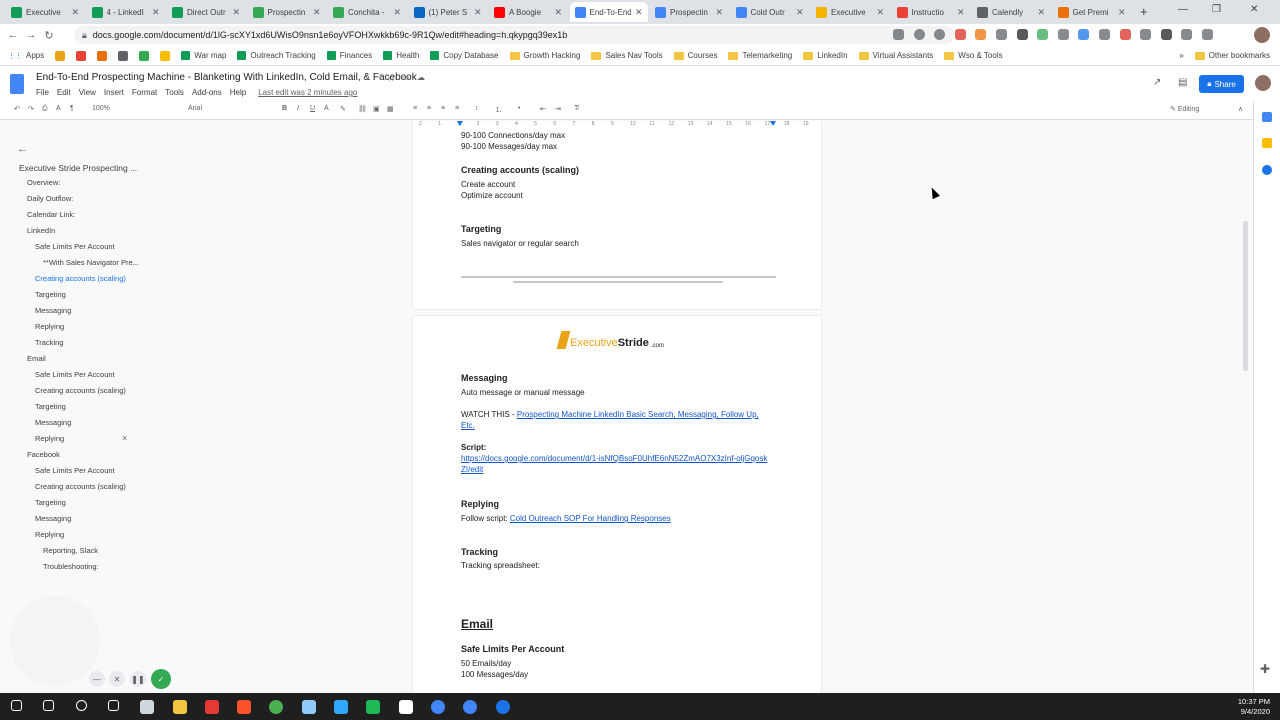 The width and height of the screenshot is (1280, 720). I want to click on outline-item: Facebook, so click(43, 454).